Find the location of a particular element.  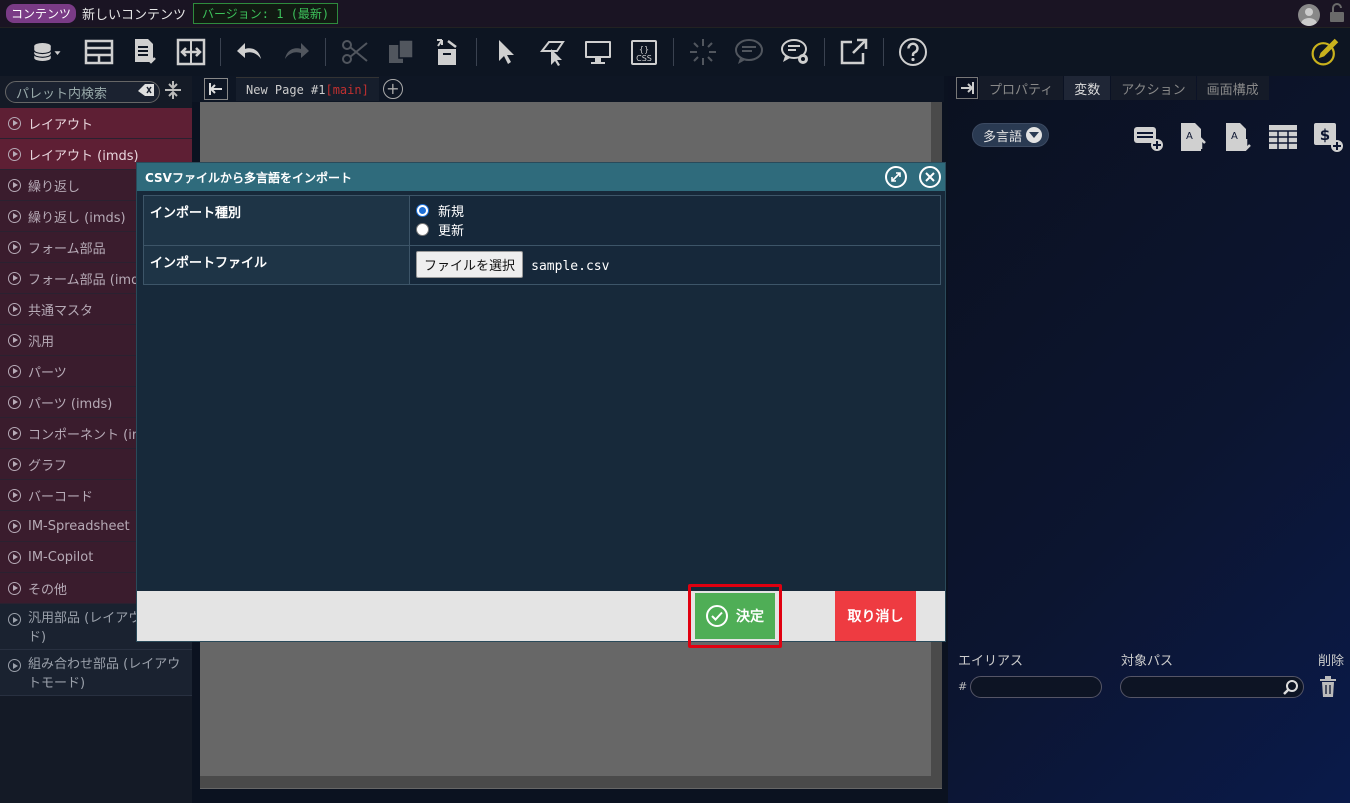

radio-option-update: 更新 is located at coordinates (675, 229).